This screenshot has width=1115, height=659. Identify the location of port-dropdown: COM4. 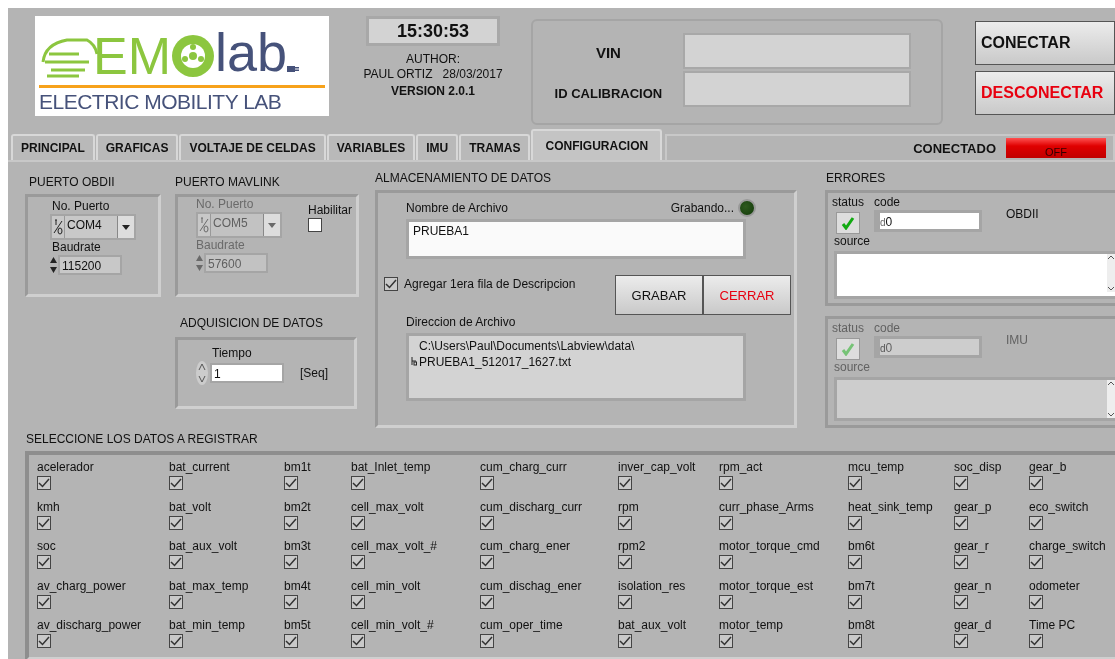
(93, 227).